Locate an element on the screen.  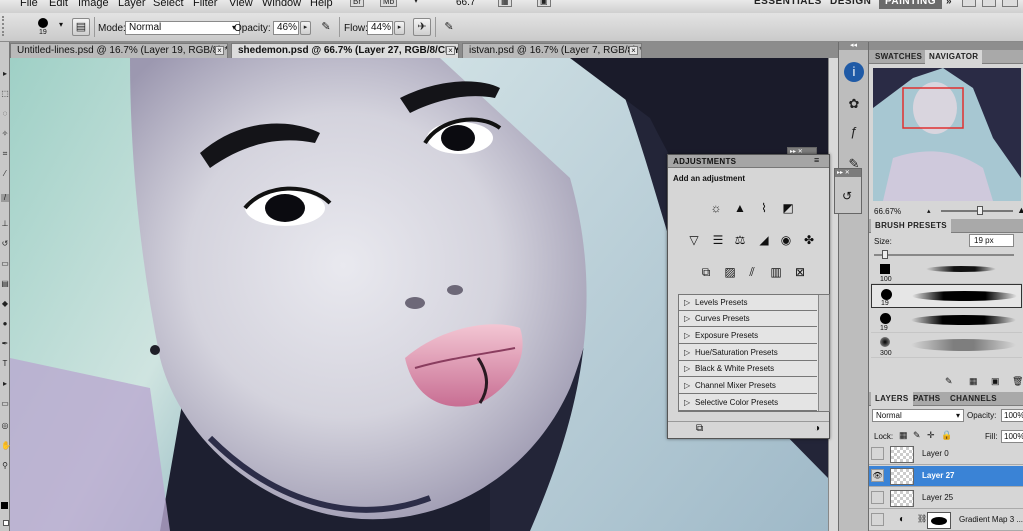
close-tab-icon: × is located at coordinates (450, 50).